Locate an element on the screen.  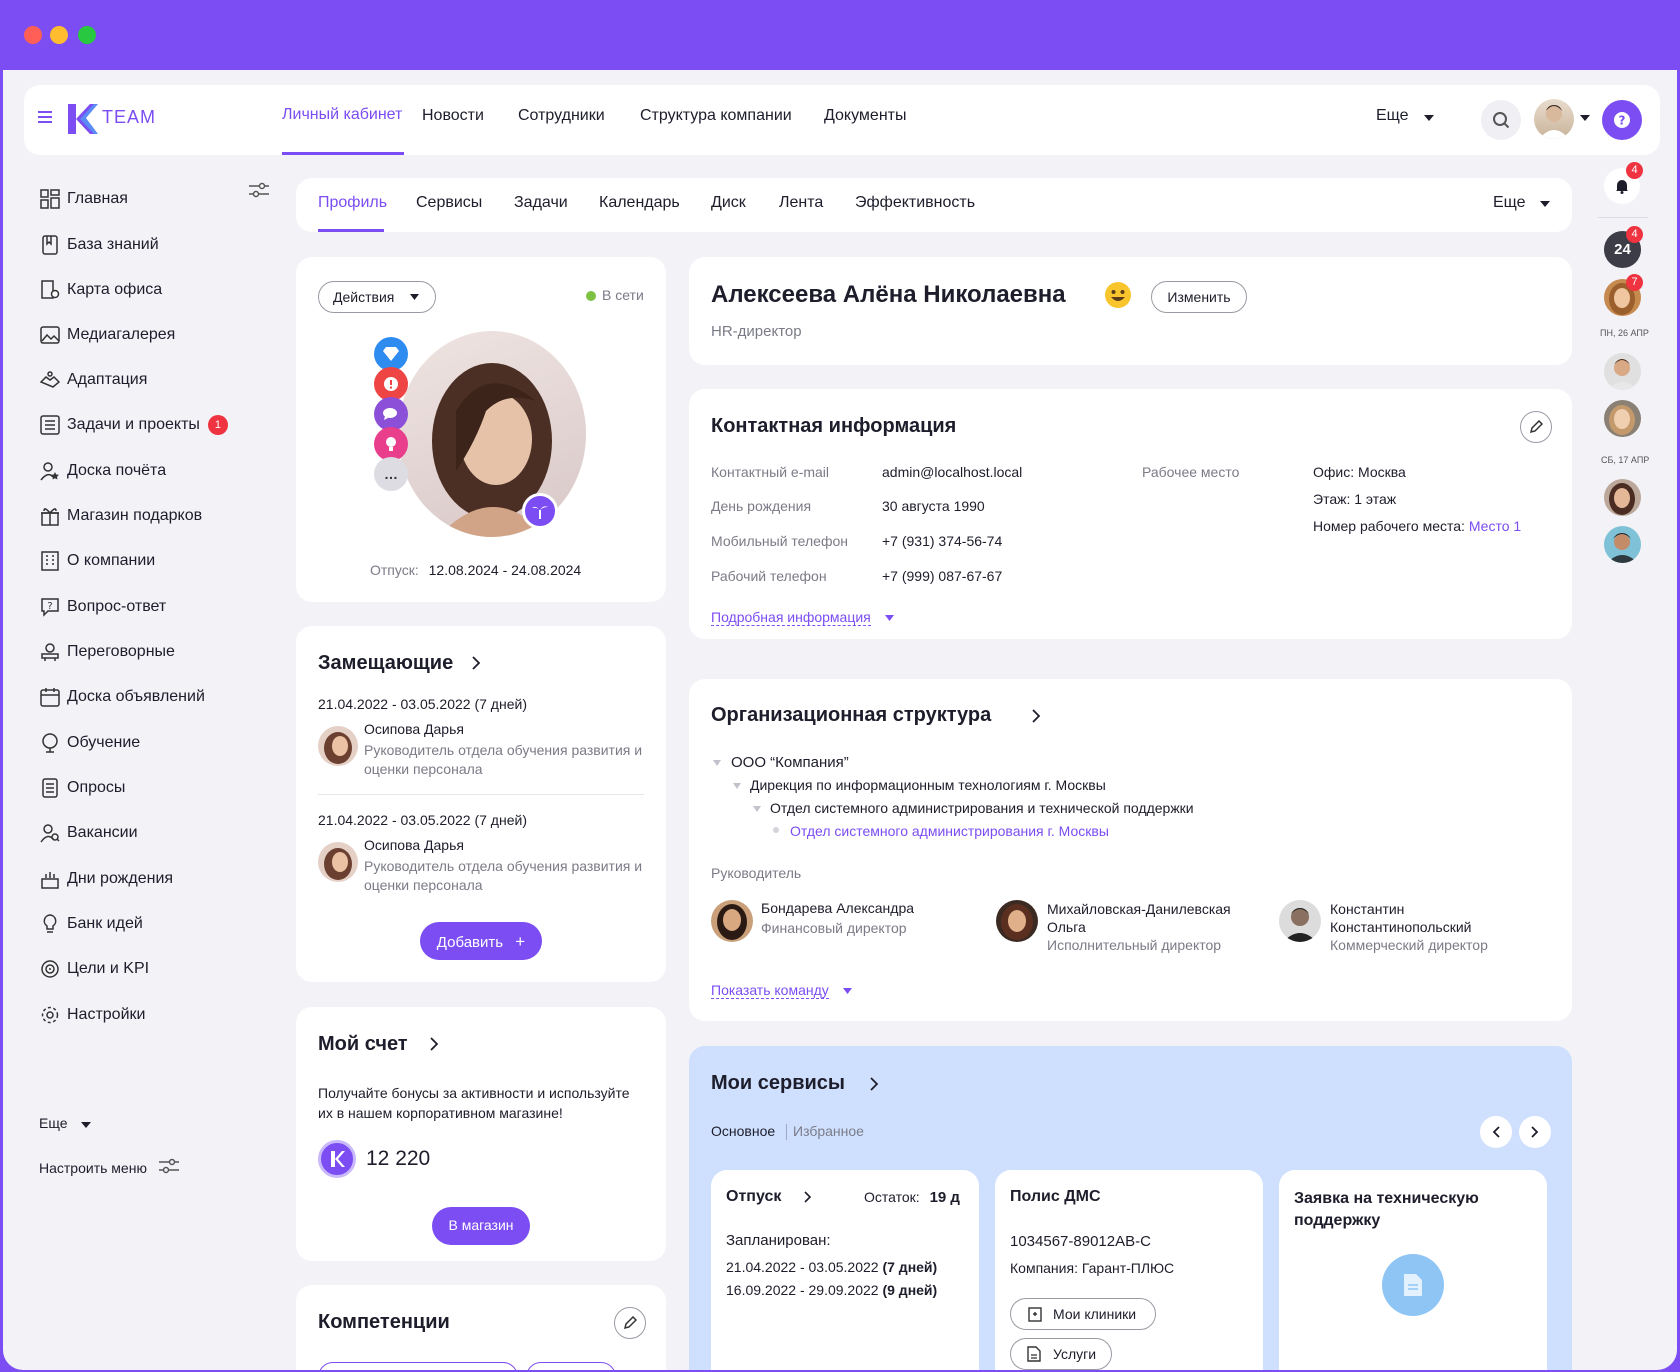
my-clinics-button: Мои клиники is located at coordinates (1083, 1314).